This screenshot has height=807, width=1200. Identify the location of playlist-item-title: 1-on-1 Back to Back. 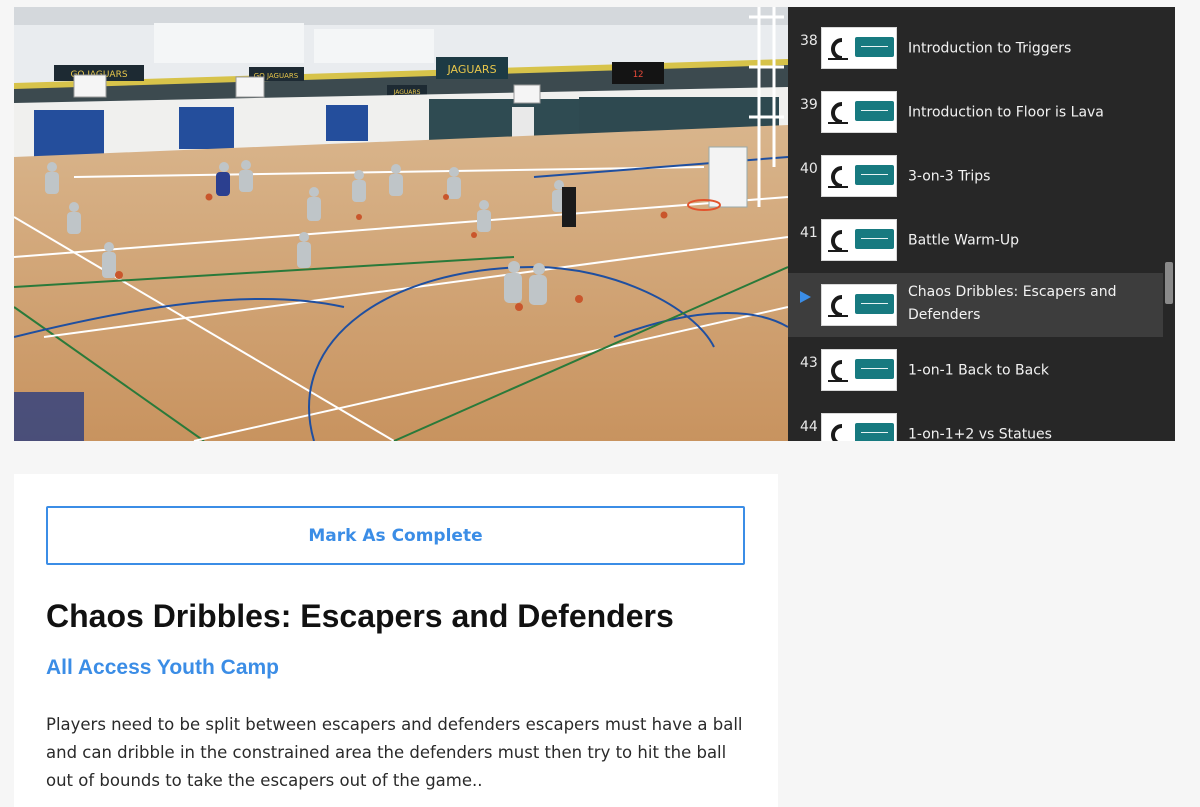
(978, 370).